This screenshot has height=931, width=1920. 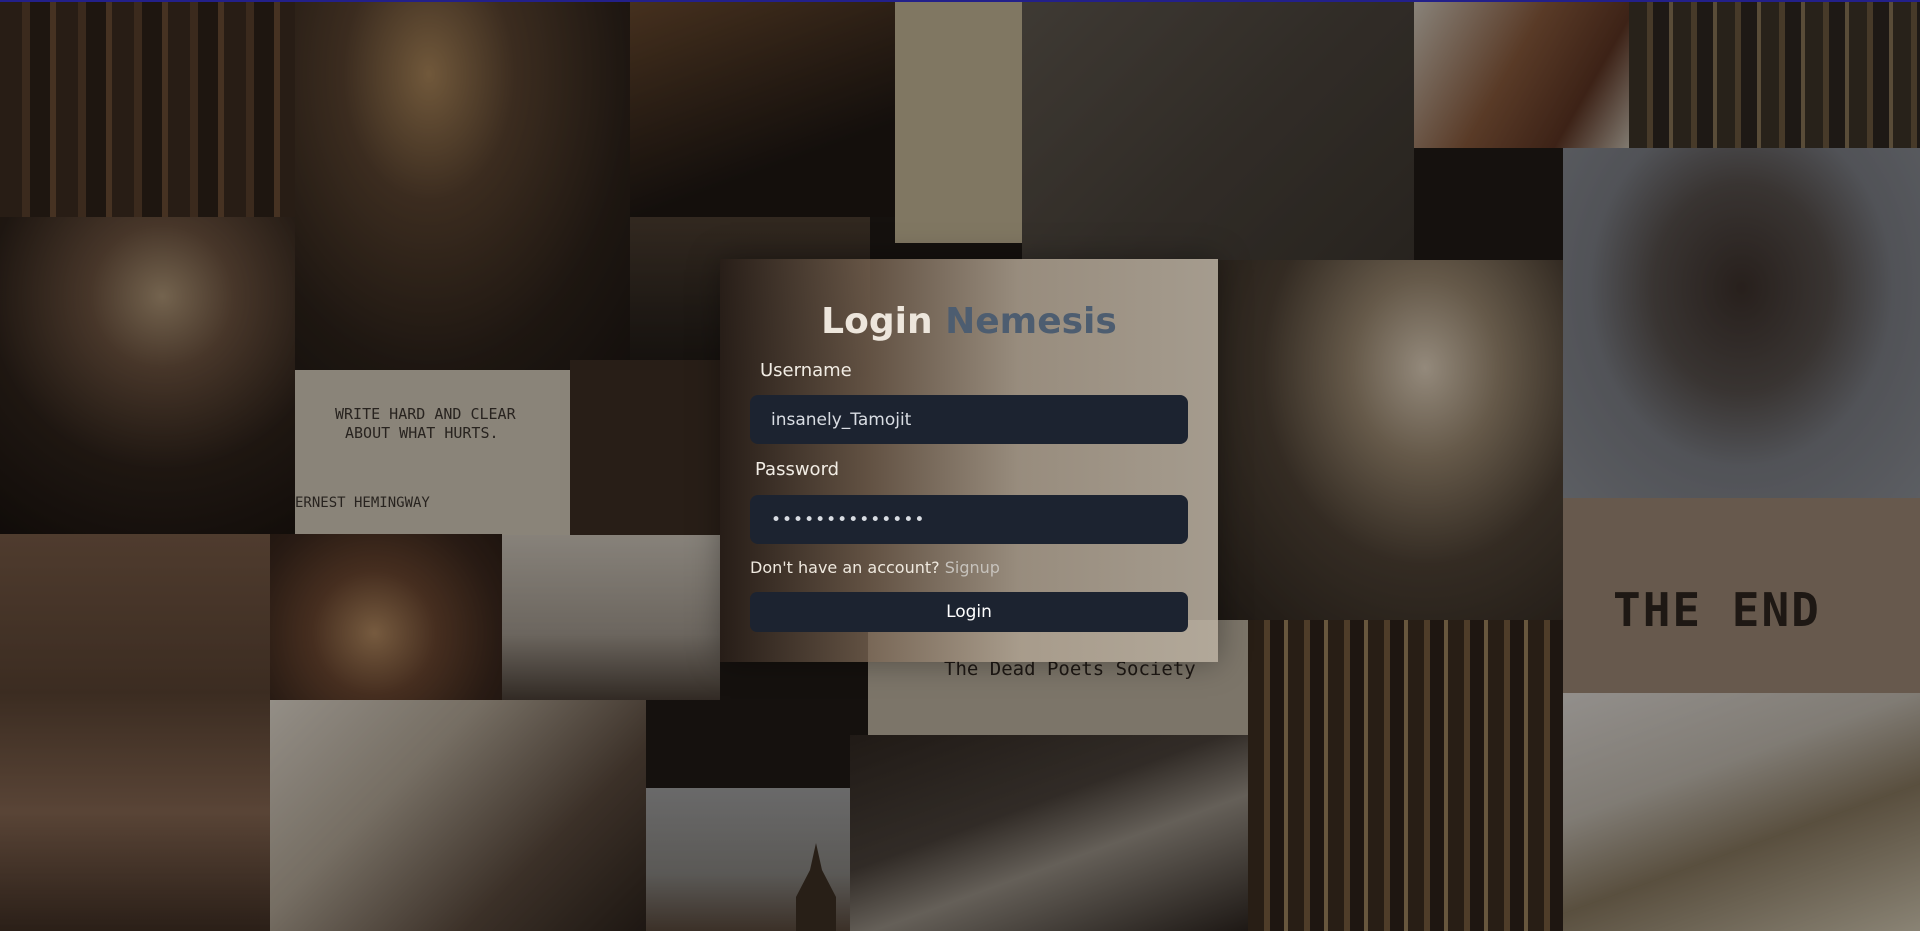 What do you see at coordinates (1521, 74) in the screenshot?
I see `bg-photo-violin` at bounding box center [1521, 74].